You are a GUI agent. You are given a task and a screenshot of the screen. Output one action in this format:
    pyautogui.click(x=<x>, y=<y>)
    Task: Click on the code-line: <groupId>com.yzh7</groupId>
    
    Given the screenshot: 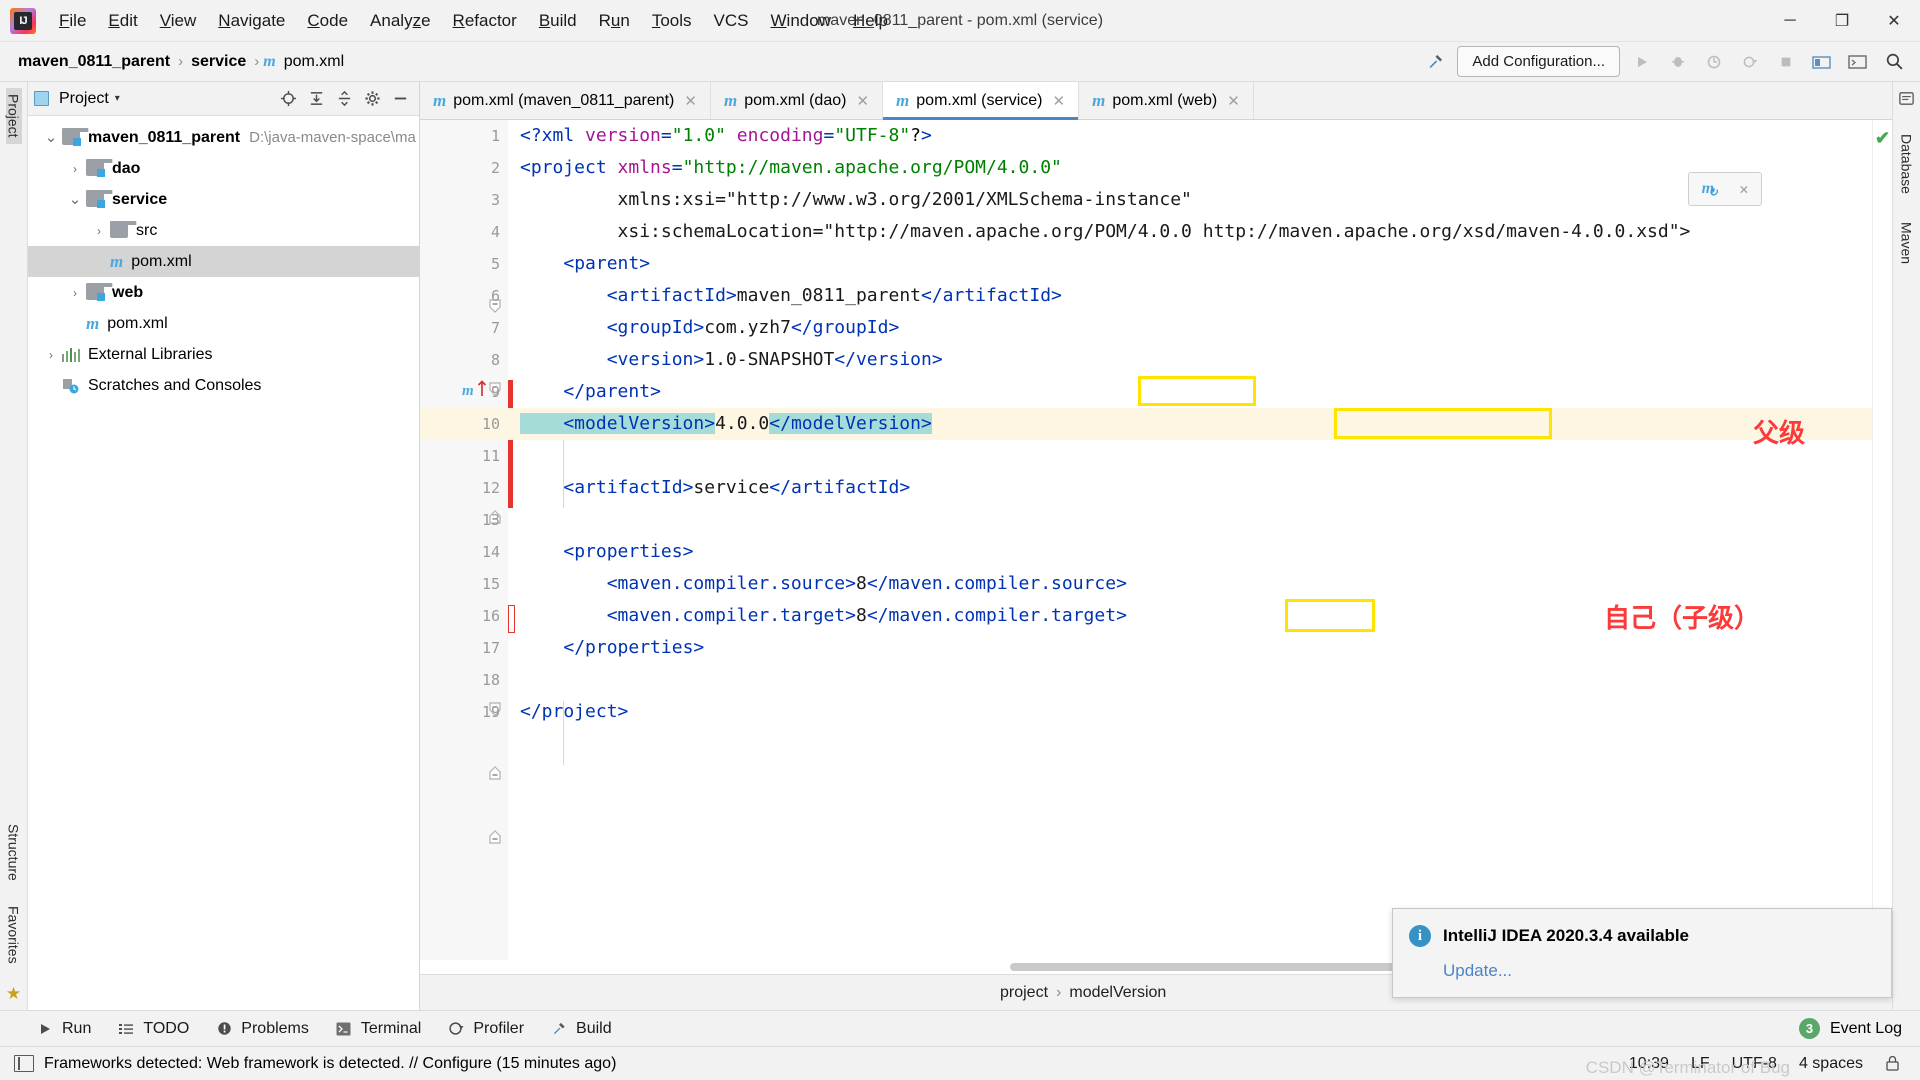 What is the action you would take?
    pyautogui.click(x=1190, y=328)
    